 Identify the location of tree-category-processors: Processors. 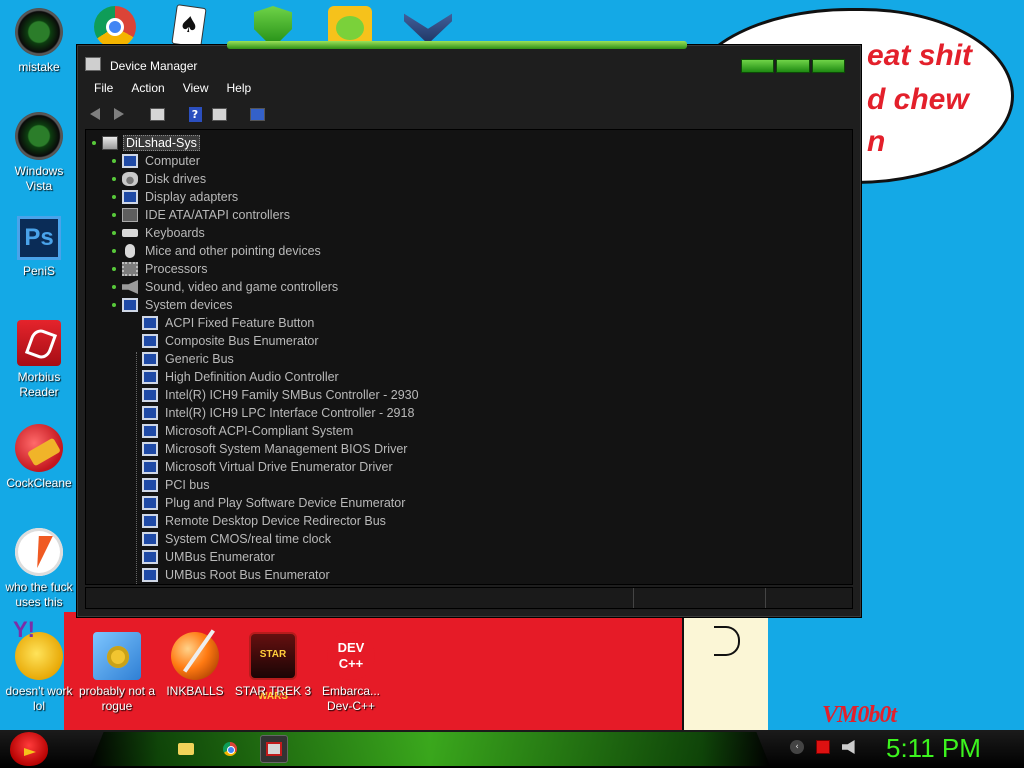
(161, 269).